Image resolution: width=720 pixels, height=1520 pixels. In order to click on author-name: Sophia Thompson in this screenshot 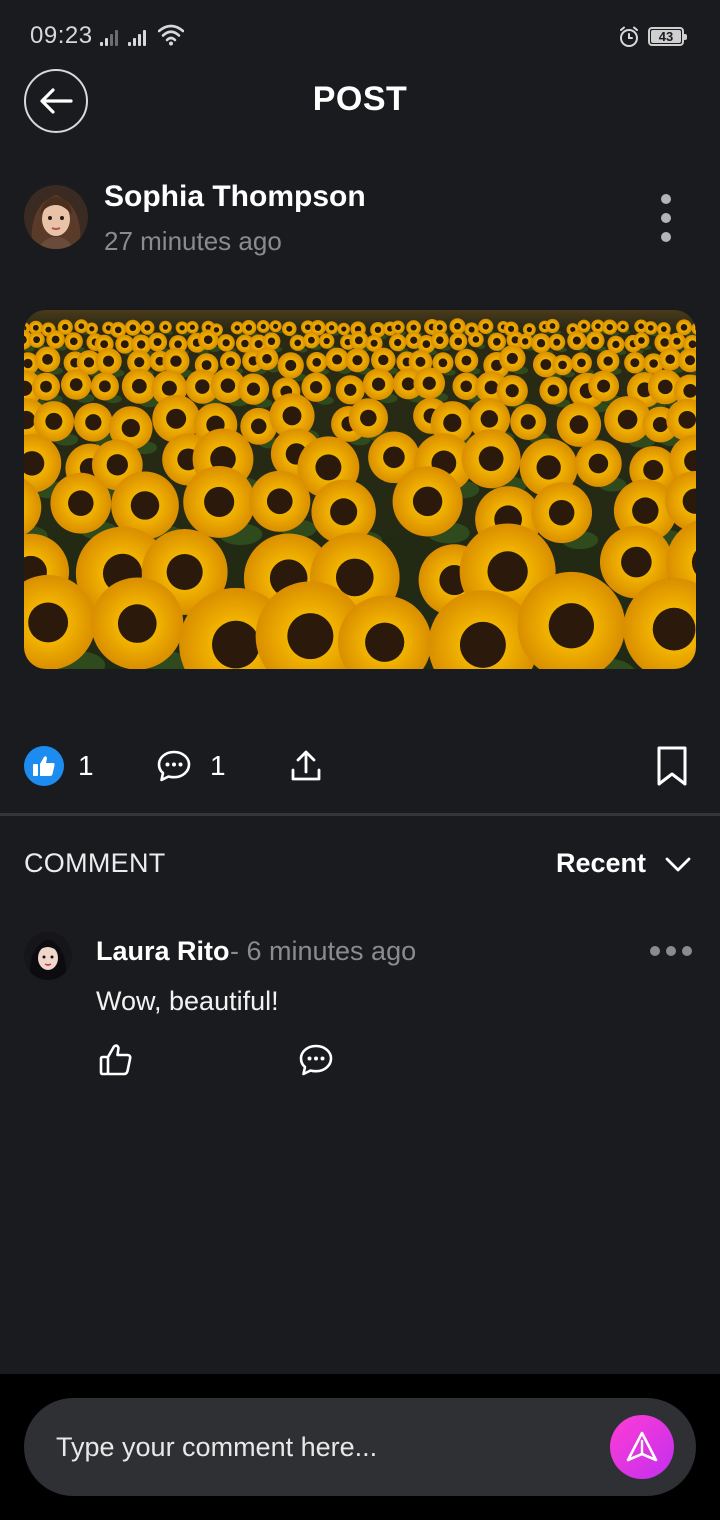, I will do `click(235, 197)`.